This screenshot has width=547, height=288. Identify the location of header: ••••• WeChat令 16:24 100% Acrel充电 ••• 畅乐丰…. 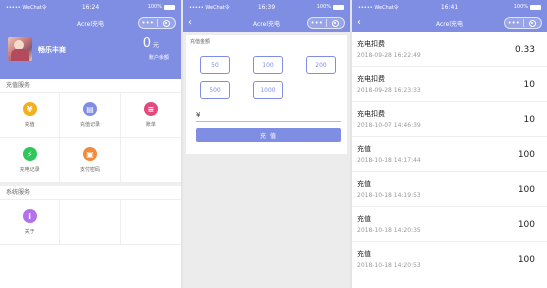
(90, 39).